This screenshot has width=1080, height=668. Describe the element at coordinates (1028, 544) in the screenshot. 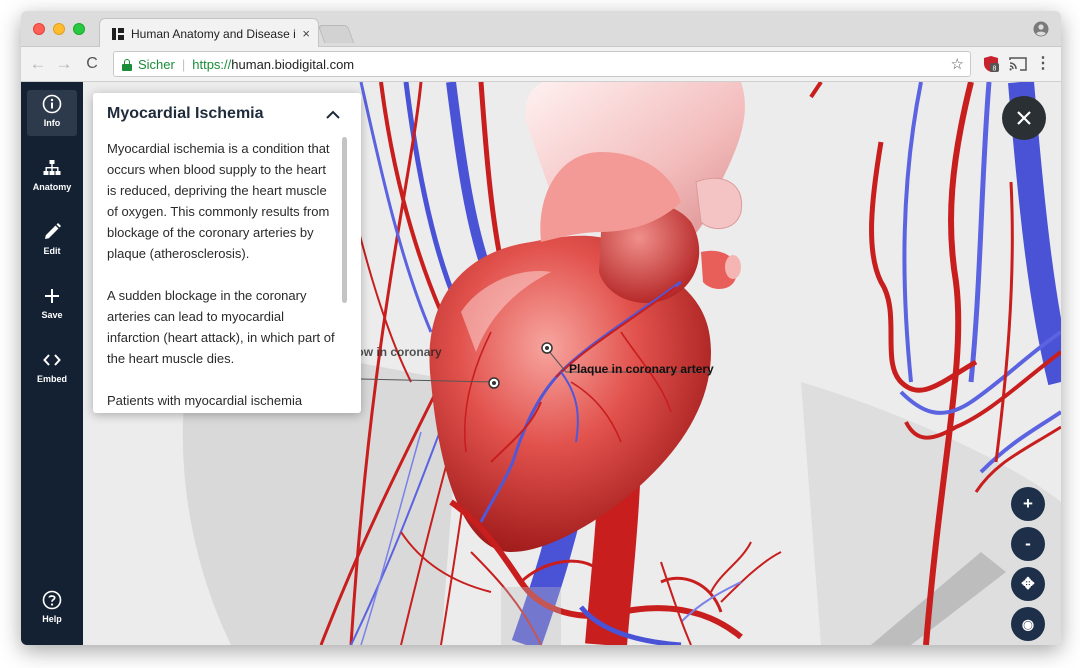

I see `zoom-out-button: -` at that location.